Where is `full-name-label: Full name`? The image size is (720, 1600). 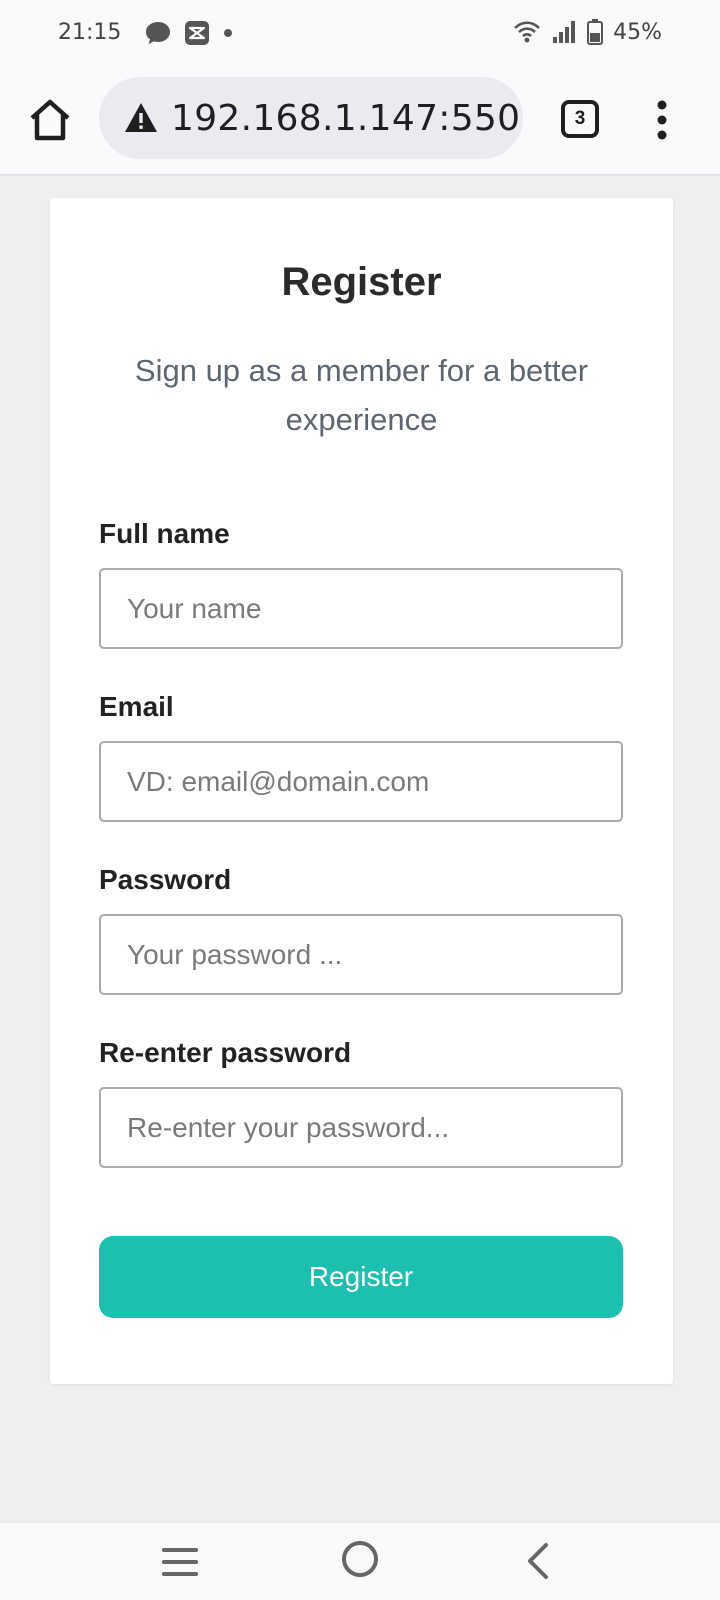
full-name-label: Full name is located at coordinates (164, 533).